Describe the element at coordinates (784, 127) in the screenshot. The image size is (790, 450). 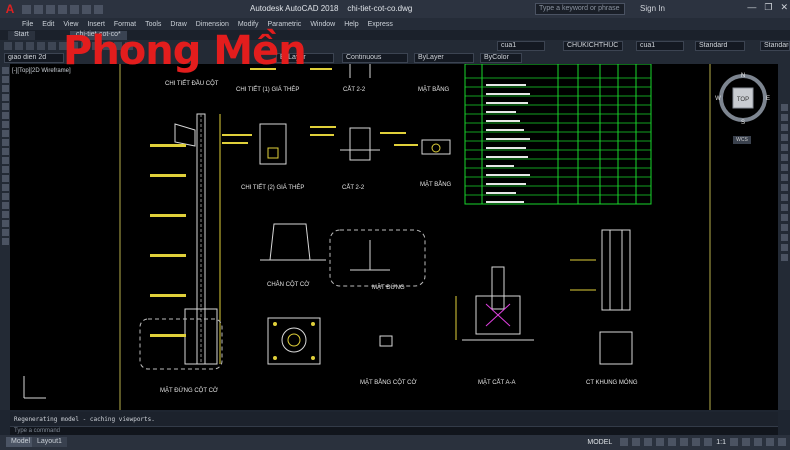
I see `mirror-tool-icon` at that location.